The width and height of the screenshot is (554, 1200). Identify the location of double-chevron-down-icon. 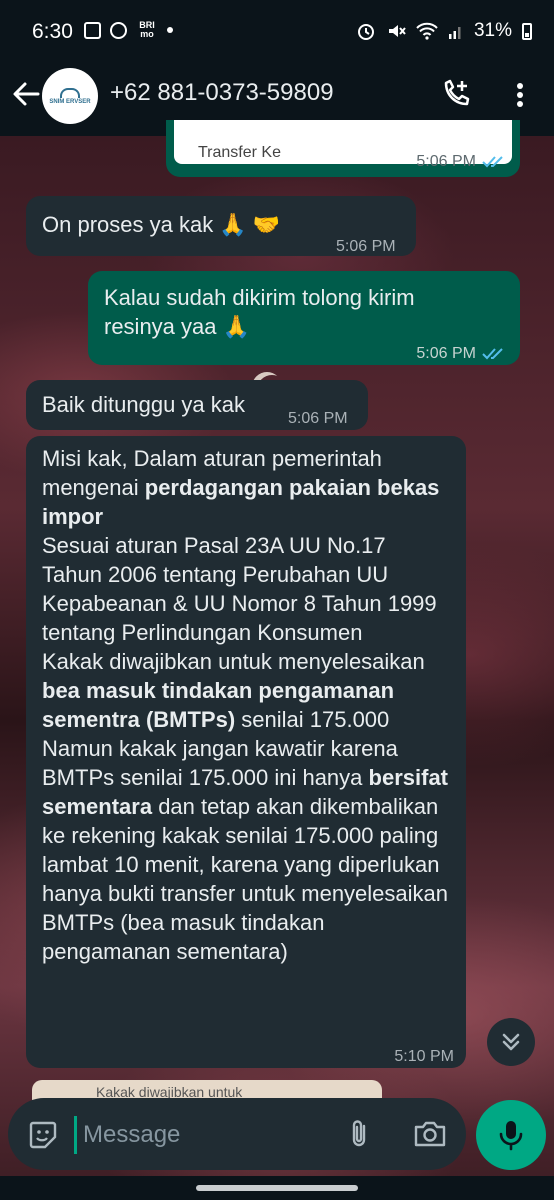
(511, 1042).